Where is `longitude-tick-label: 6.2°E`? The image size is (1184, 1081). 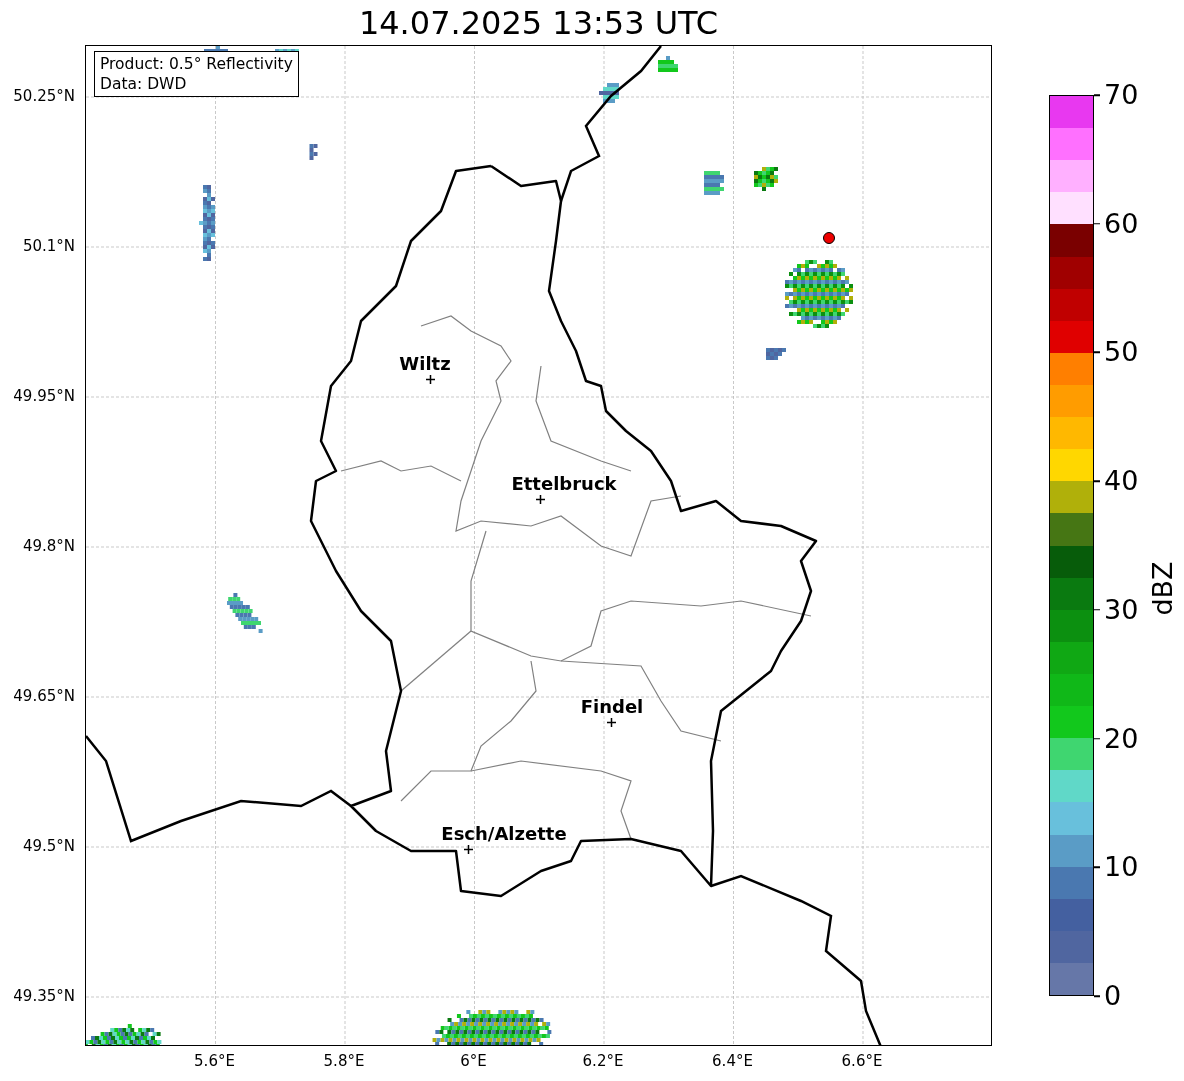
longitude-tick-label: 6.2°E is located at coordinates (603, 1061).